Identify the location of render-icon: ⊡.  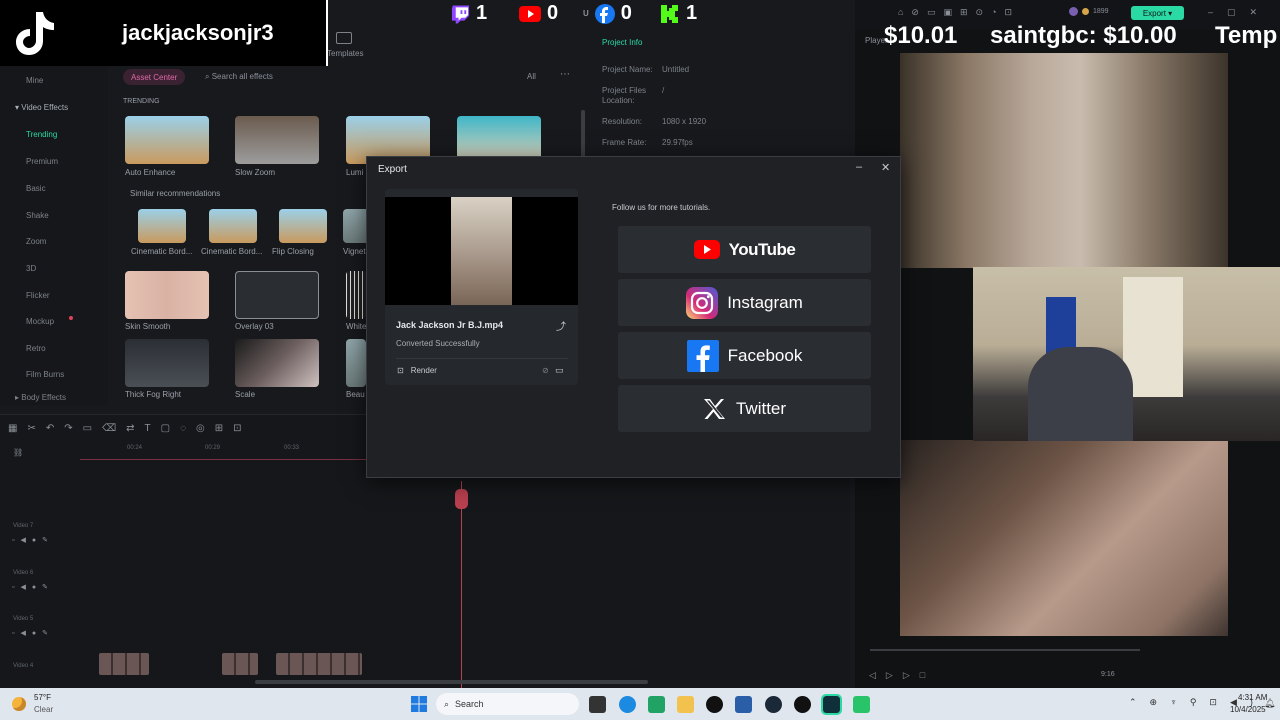
(400, 370).